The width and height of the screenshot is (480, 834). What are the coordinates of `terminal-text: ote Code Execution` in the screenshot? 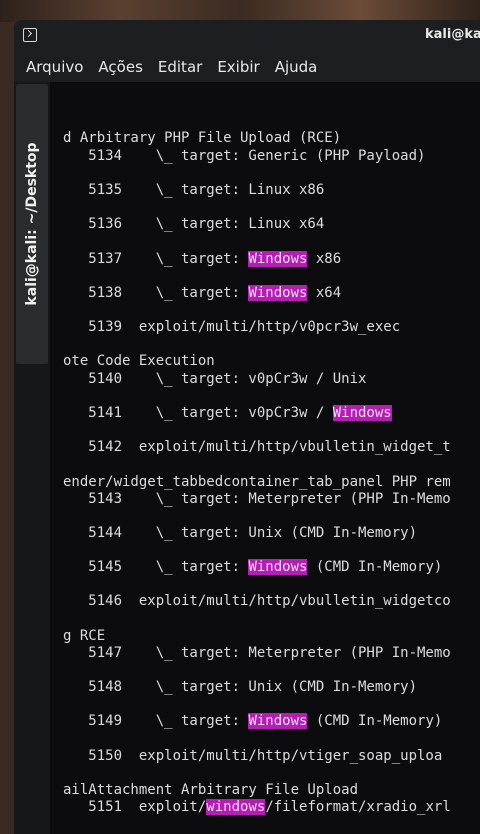 It's located at (139, 361).